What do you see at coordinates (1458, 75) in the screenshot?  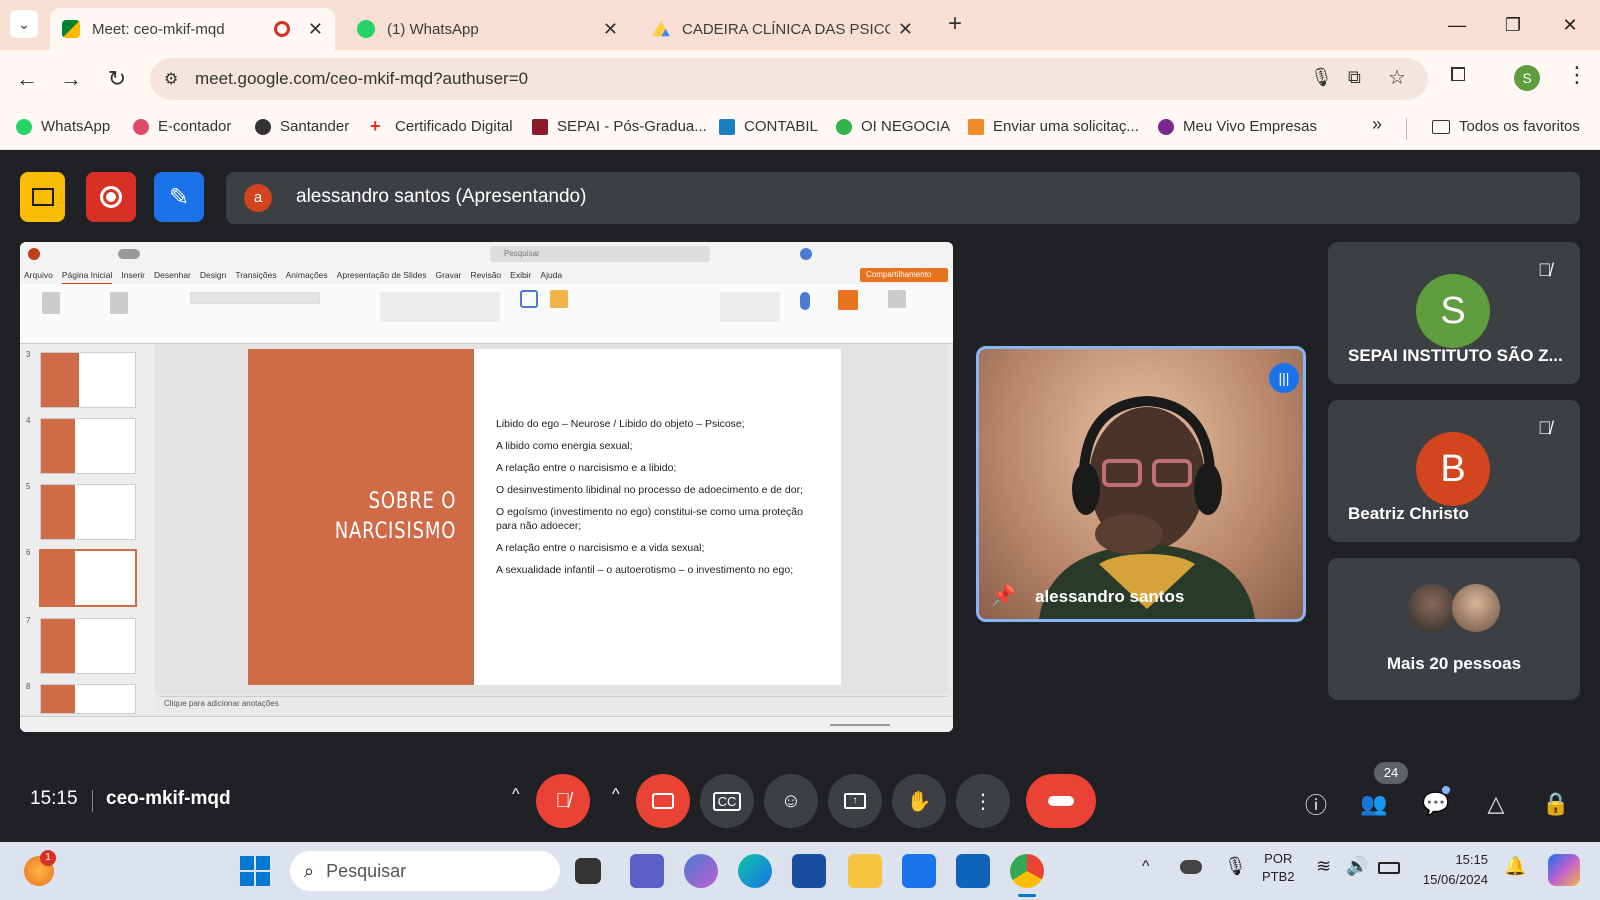 I see `extensions-icon: ⧠` at bounding box center [1458, 75].